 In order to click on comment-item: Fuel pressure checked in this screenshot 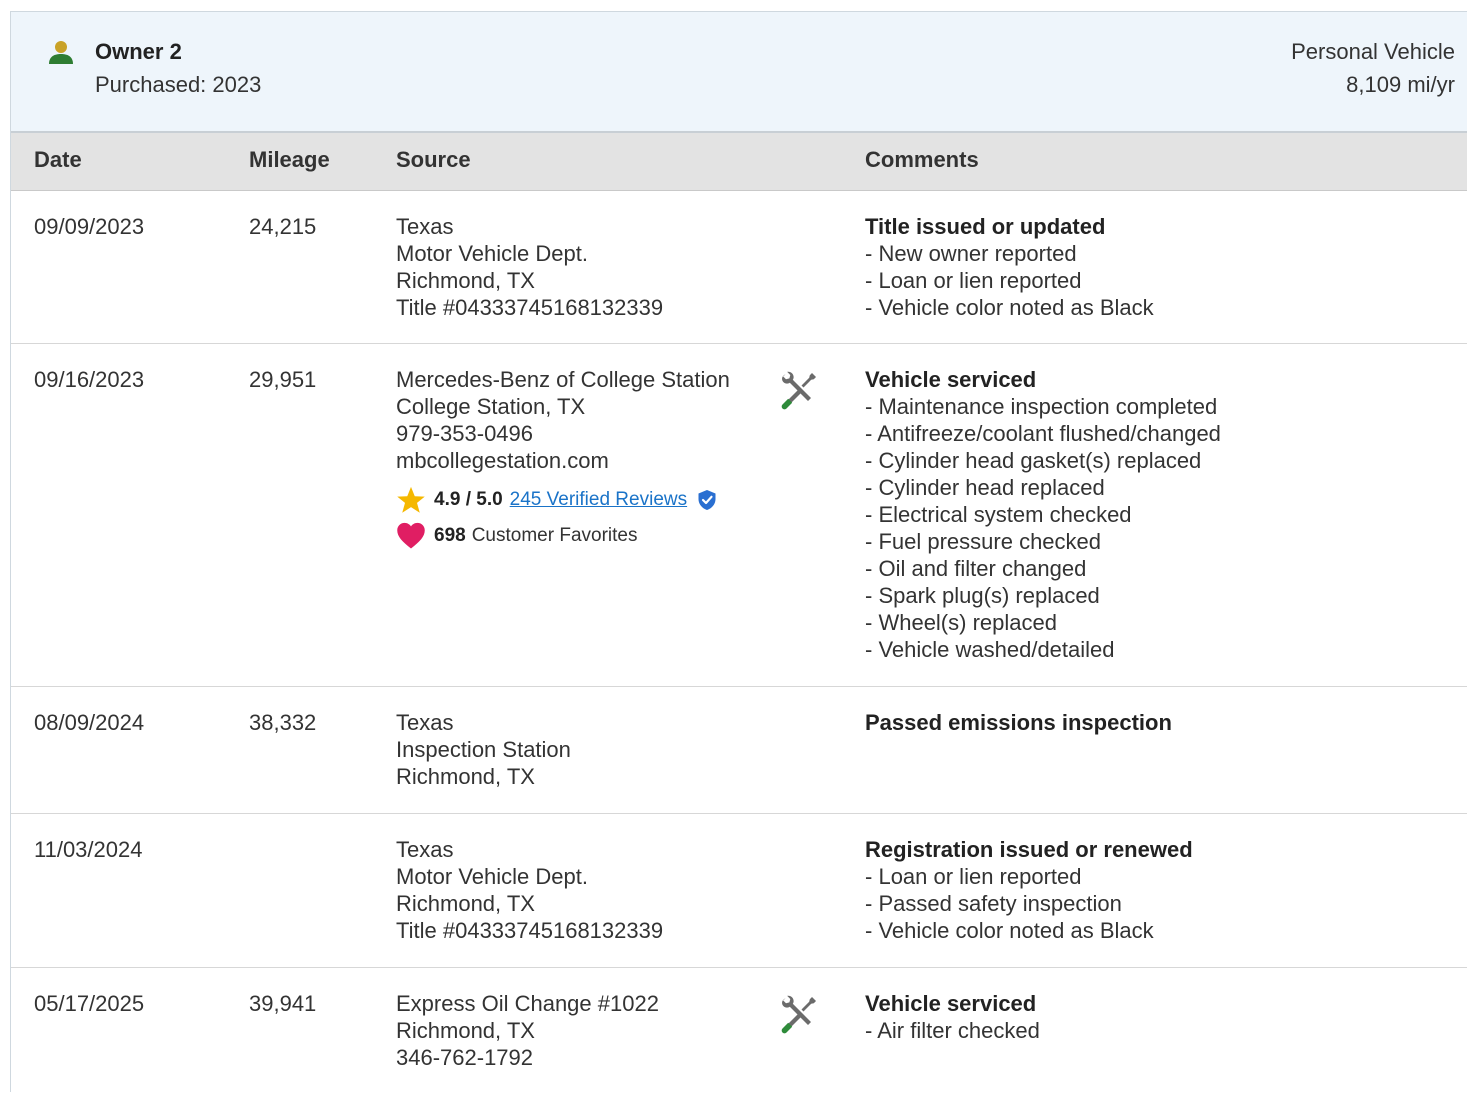, I will do `click(1043, 541)`.